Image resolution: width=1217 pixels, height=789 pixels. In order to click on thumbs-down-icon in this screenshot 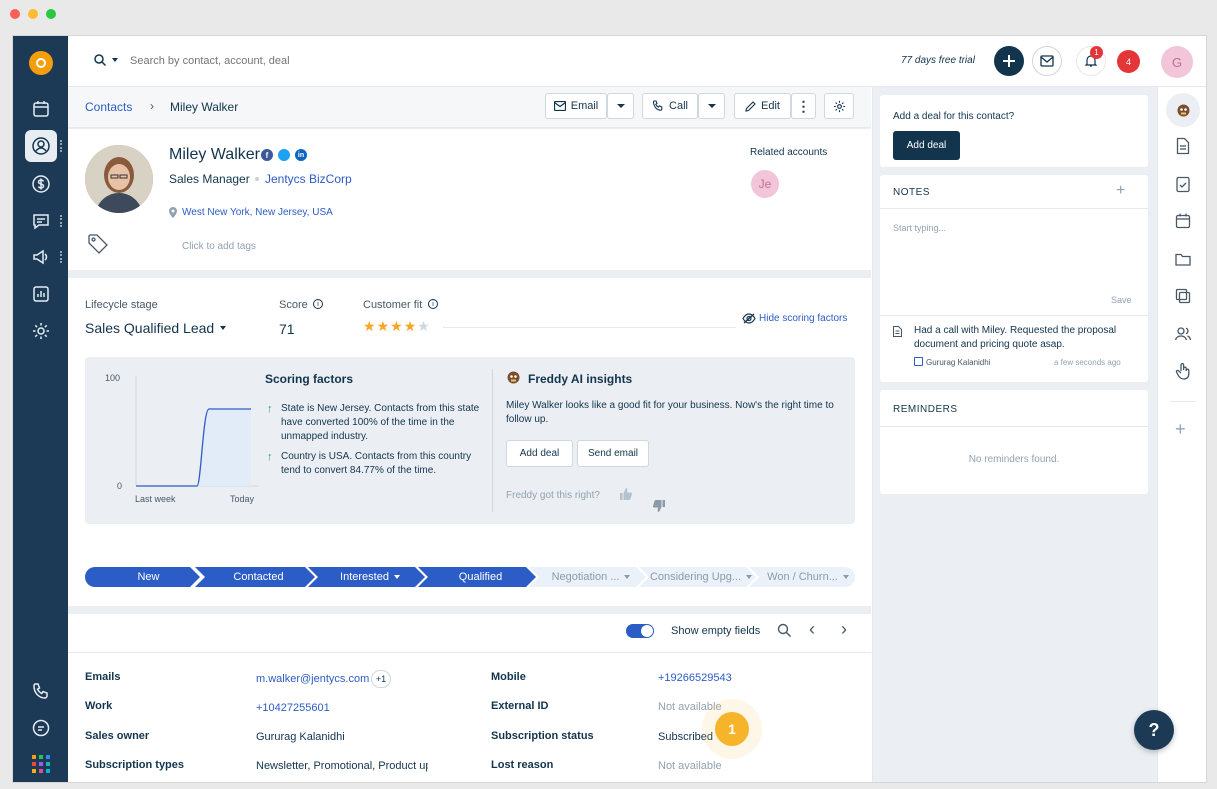, I will do `click(653, 500)`.